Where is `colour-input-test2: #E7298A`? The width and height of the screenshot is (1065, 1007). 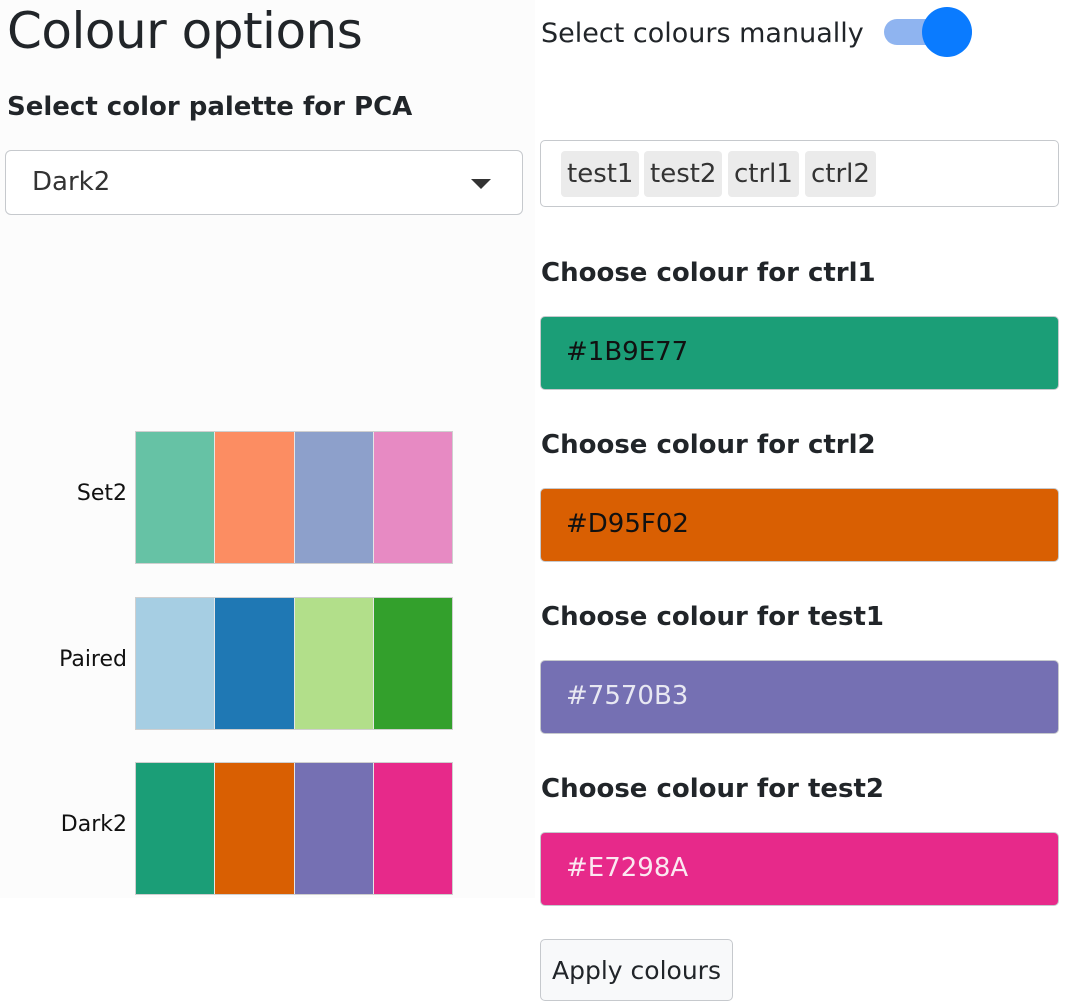
colour-input-test2: #E7298A is located at coordinates (799, 869).